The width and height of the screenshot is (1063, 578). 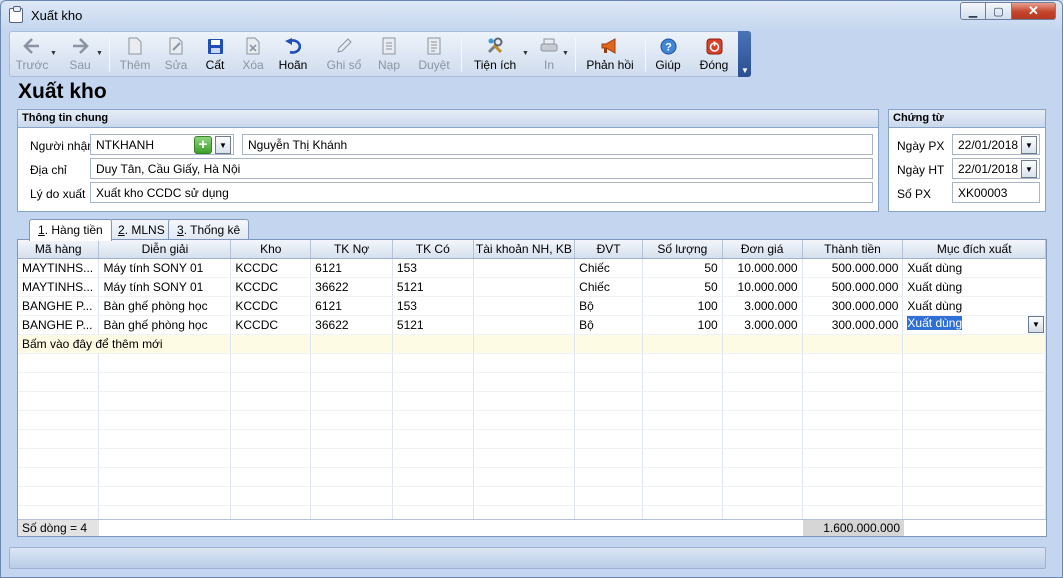 I want to click on tab-hang-tien: 1. Hàng tiền, so click(x=70, y=230).